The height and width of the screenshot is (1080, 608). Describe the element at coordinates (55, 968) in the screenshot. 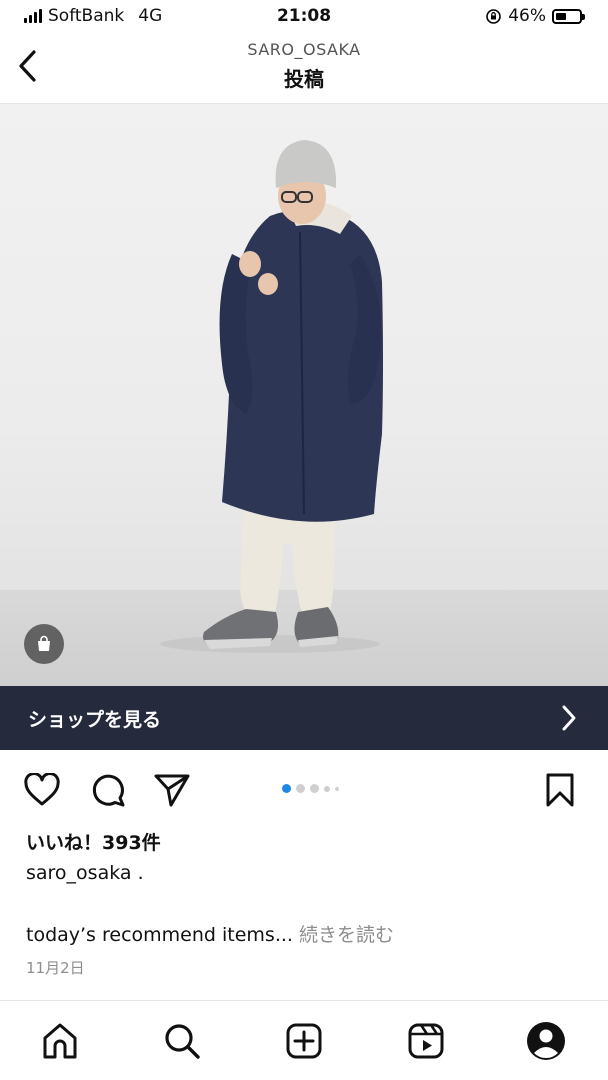

I see `post-date: 11月2日` at that location.